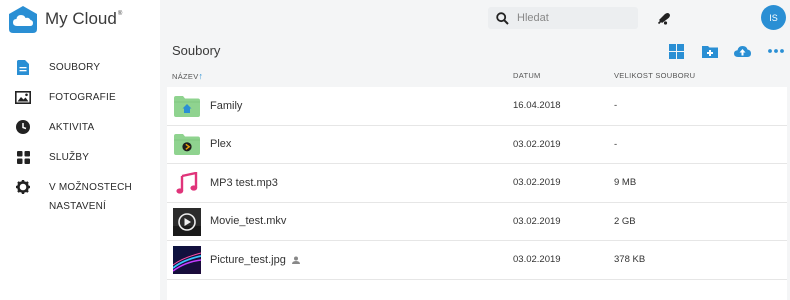 The width and height of the screenshot is (790, 300). Describe the element at coordinates (527, 75) in the screenshot. I see `column-header-date: DATUM` at that location.